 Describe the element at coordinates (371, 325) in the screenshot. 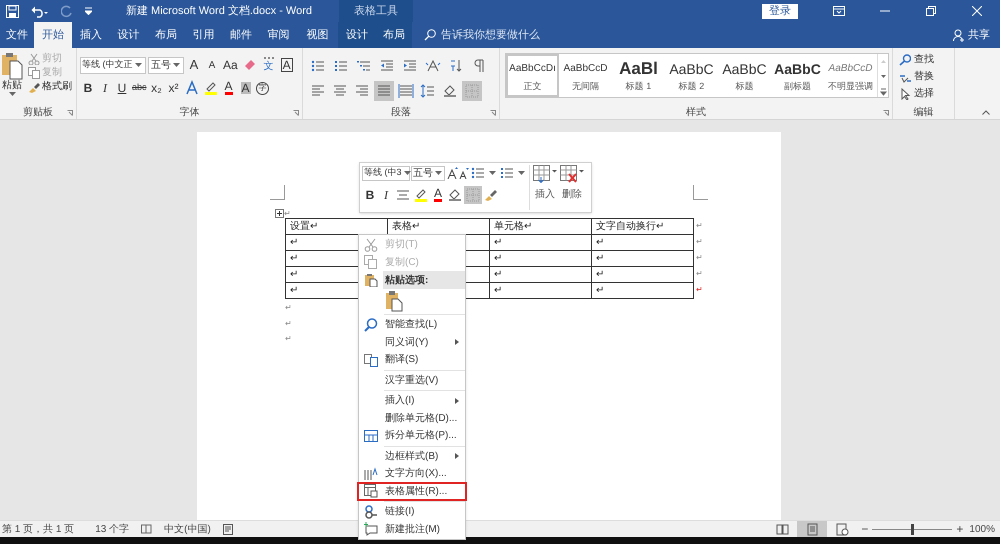

I see `search-icon` at that location.